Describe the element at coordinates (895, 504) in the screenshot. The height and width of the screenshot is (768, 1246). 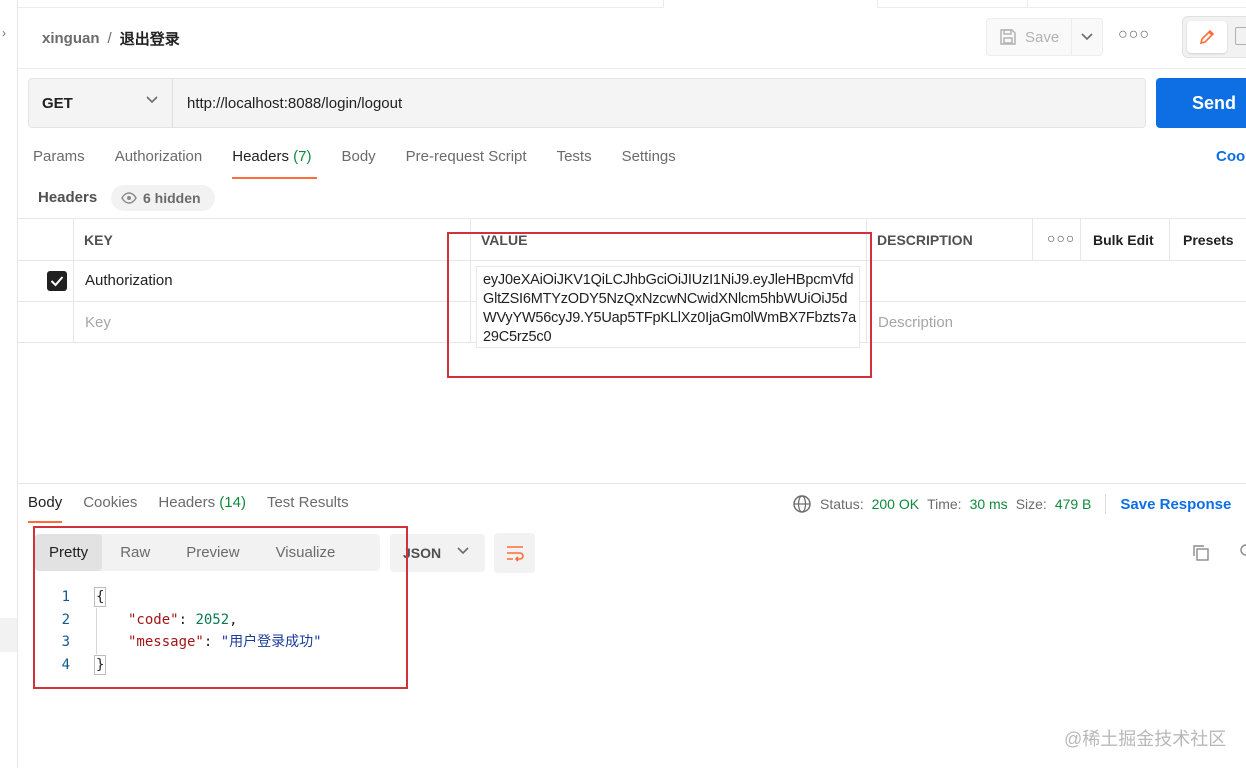
I see `status-value: 200 OK` at that location.